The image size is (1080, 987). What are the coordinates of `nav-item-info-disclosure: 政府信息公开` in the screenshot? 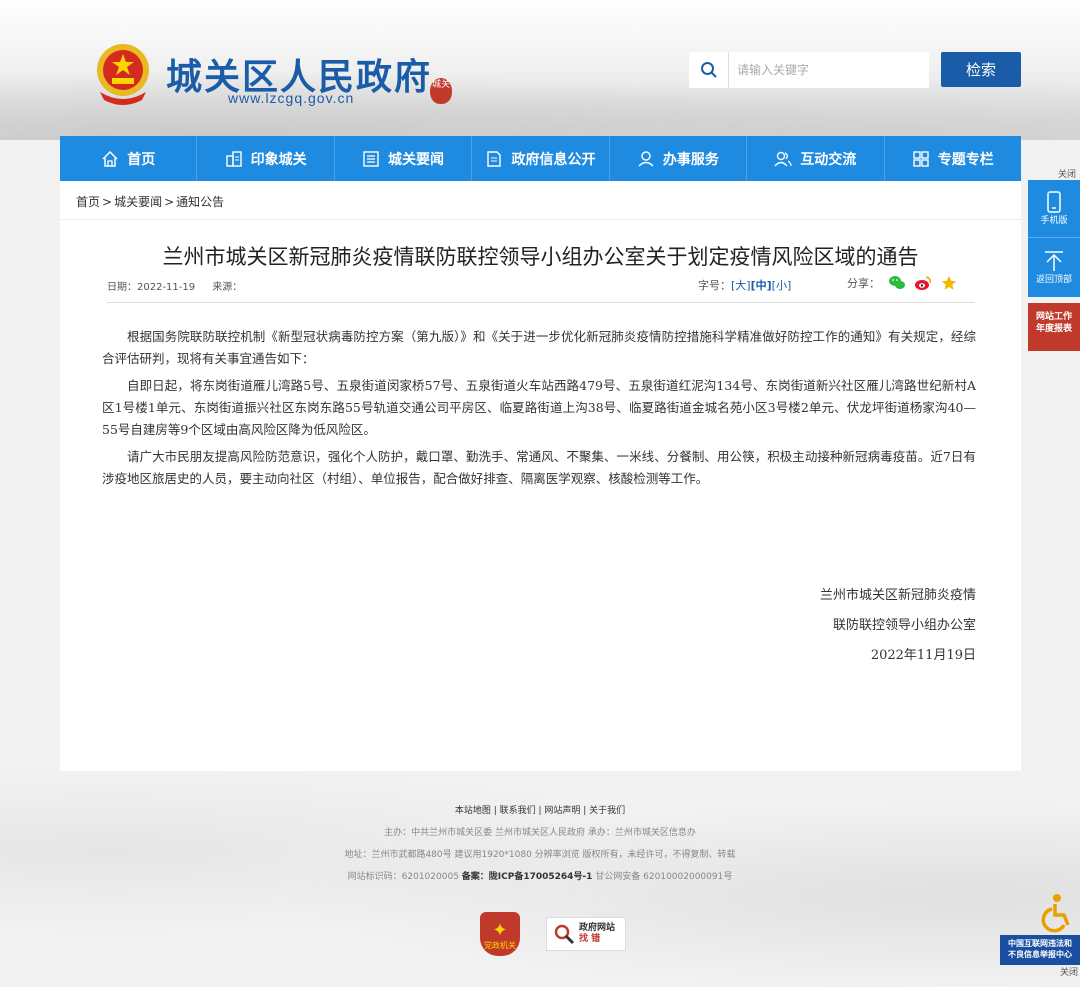 It's located at (541, 158).